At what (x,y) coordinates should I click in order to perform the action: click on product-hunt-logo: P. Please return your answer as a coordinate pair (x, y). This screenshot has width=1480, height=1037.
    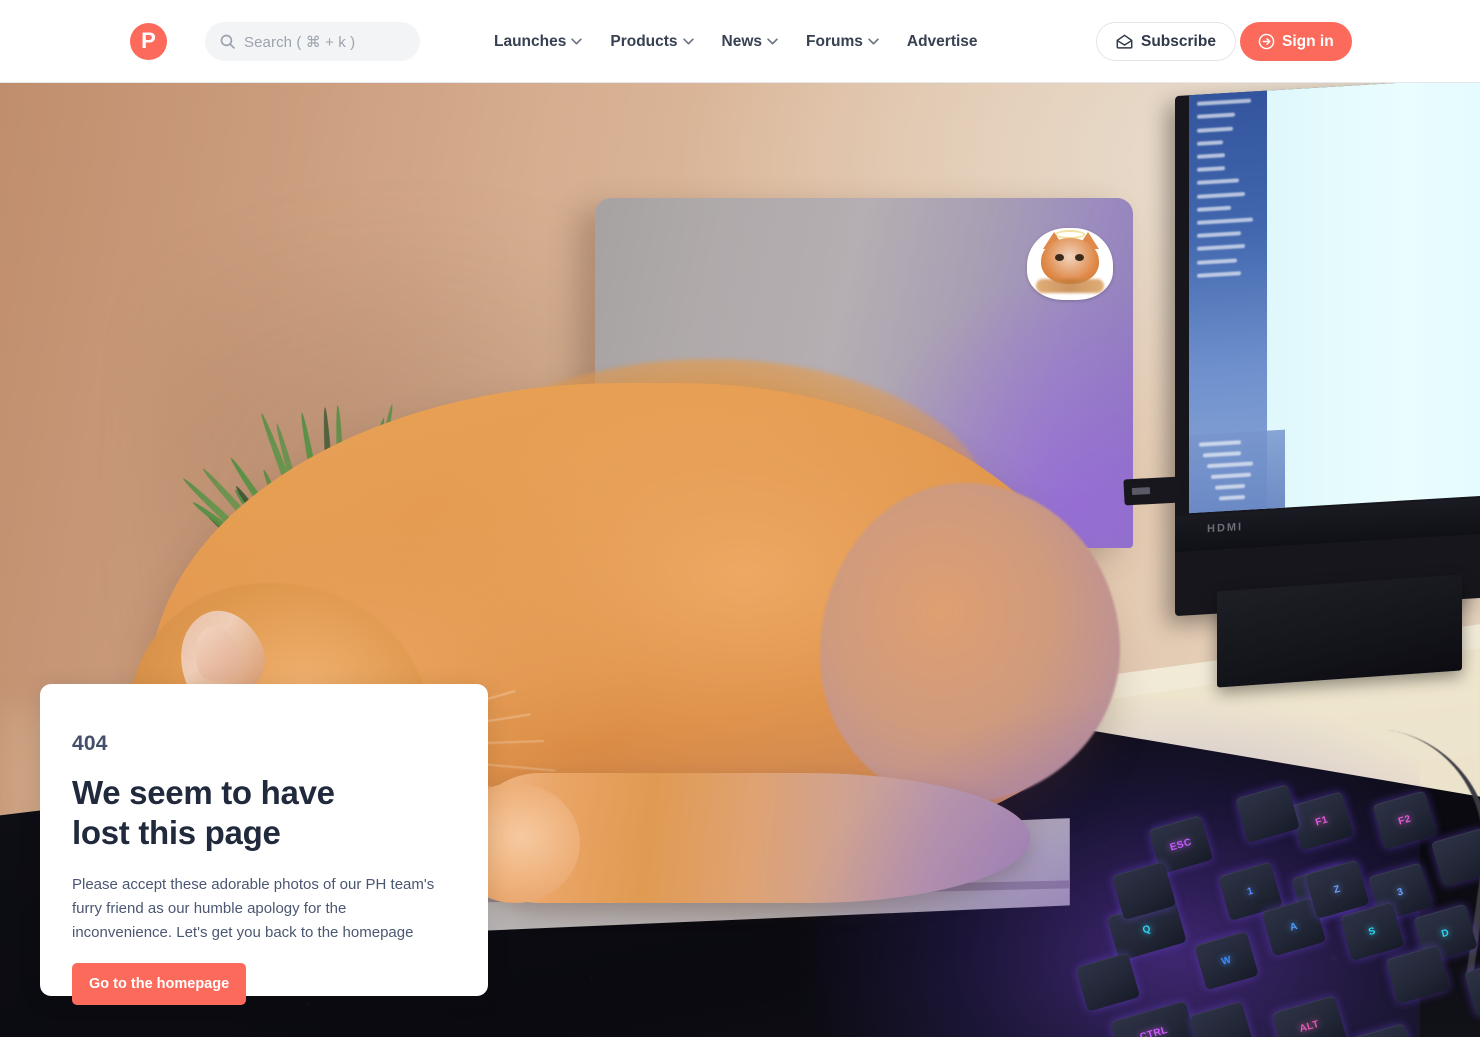
    Looking at the image, I should click on (148, 41).